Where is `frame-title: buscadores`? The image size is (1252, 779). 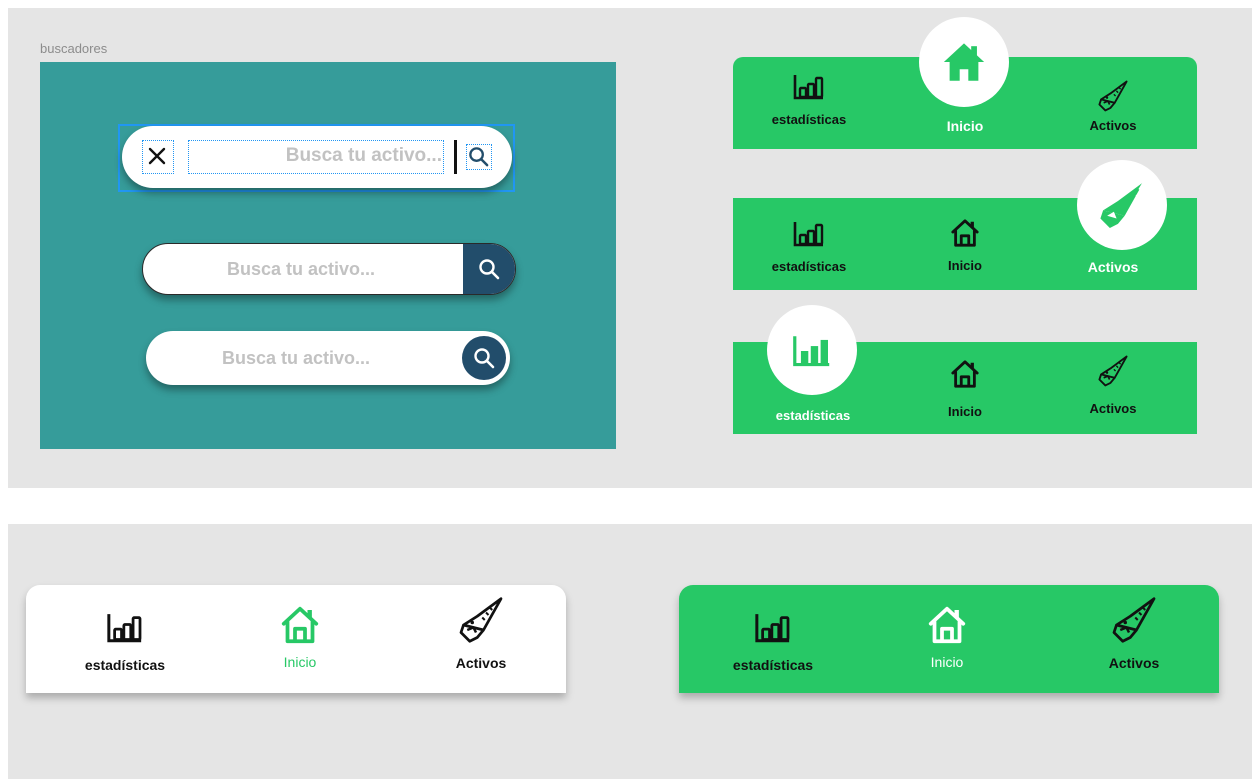
frame-title: buscadores is located at coordinates (74, 48).